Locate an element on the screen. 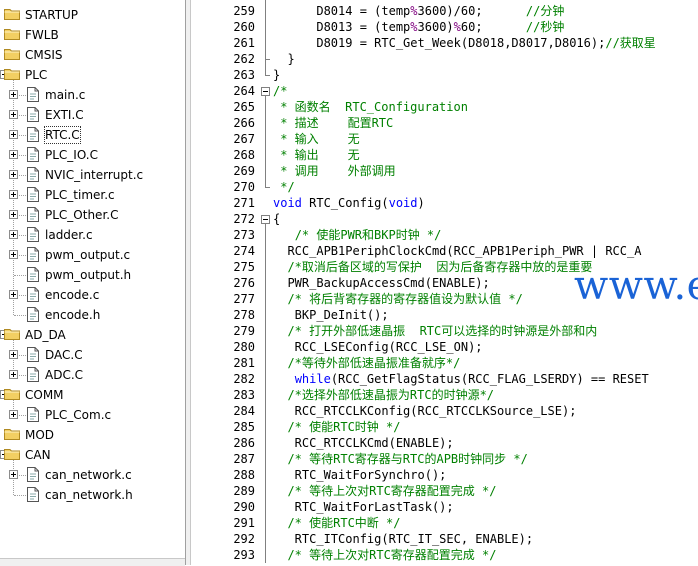 The image size is (698, 566). line-number: 286 is located at coordinates (244, 443).